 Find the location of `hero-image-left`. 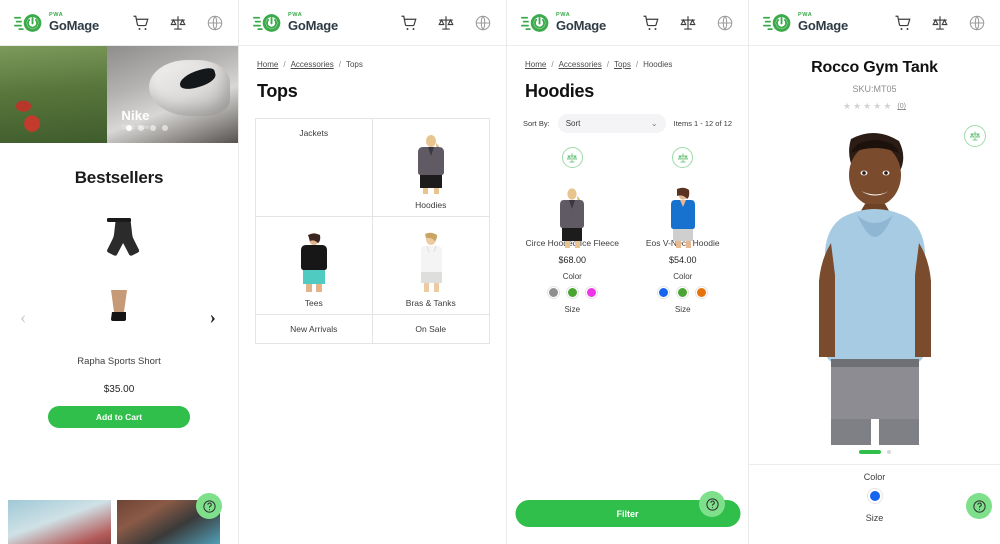

hero-image-left is located at coordinates (54, 94).